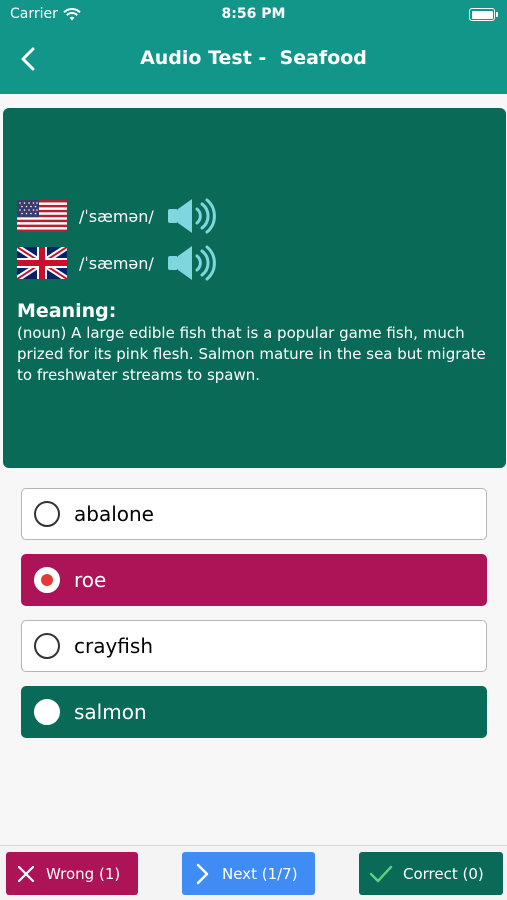 The image size is (507, 900). What do you see at coordinates (67, 311) in the screenshot?
I see `meaning-title: Meaning:` at bounding box center [67, 311].